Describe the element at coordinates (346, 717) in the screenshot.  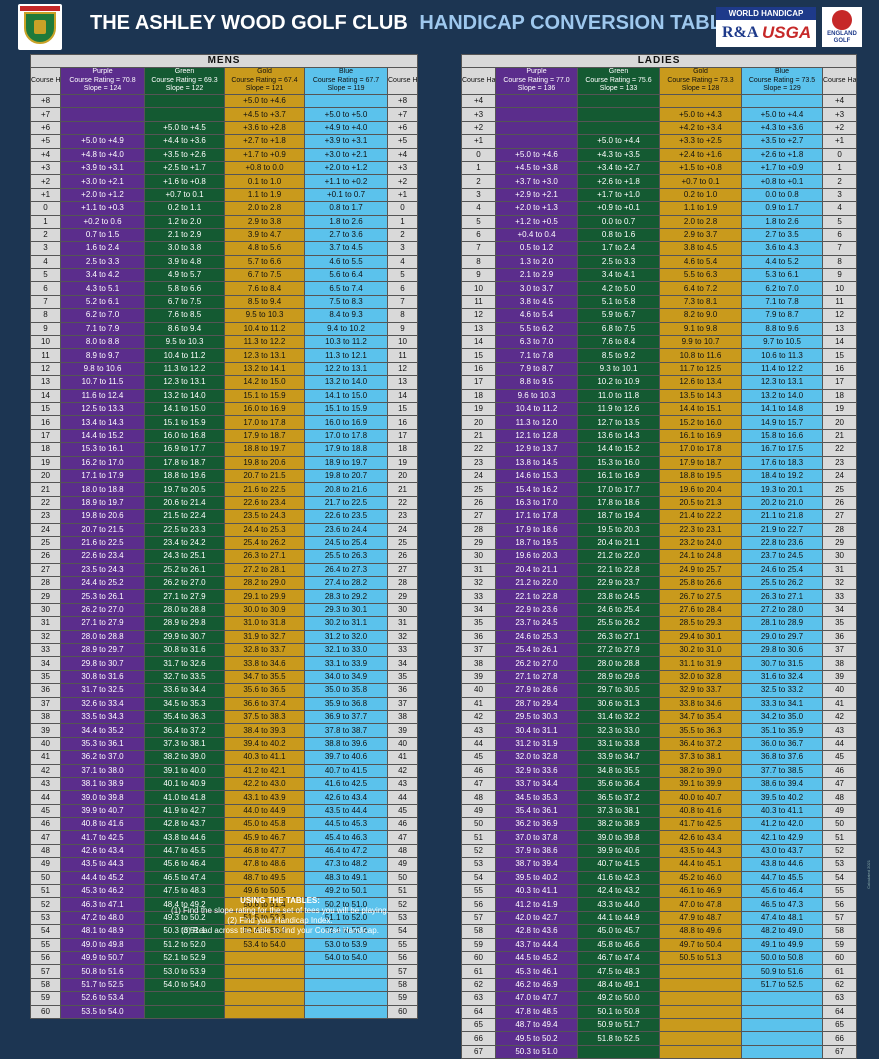
I see `blue-cell: 36.9 to 37.7` at that location.